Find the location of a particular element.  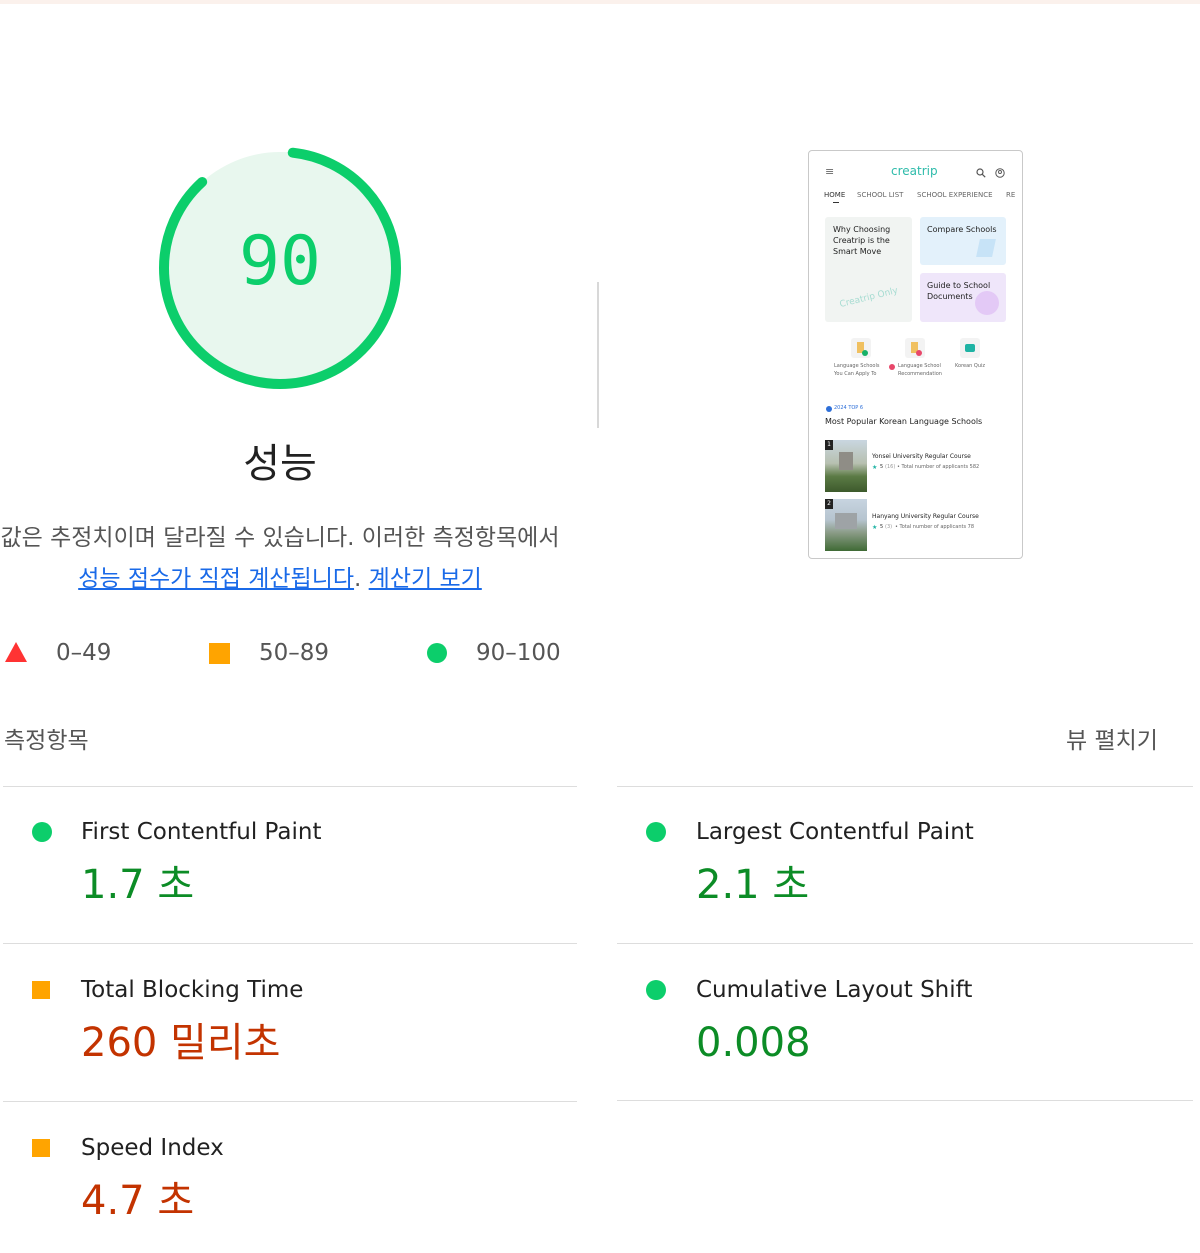

metric-title: First Contentful Paint is located at coordinates (201, 832).